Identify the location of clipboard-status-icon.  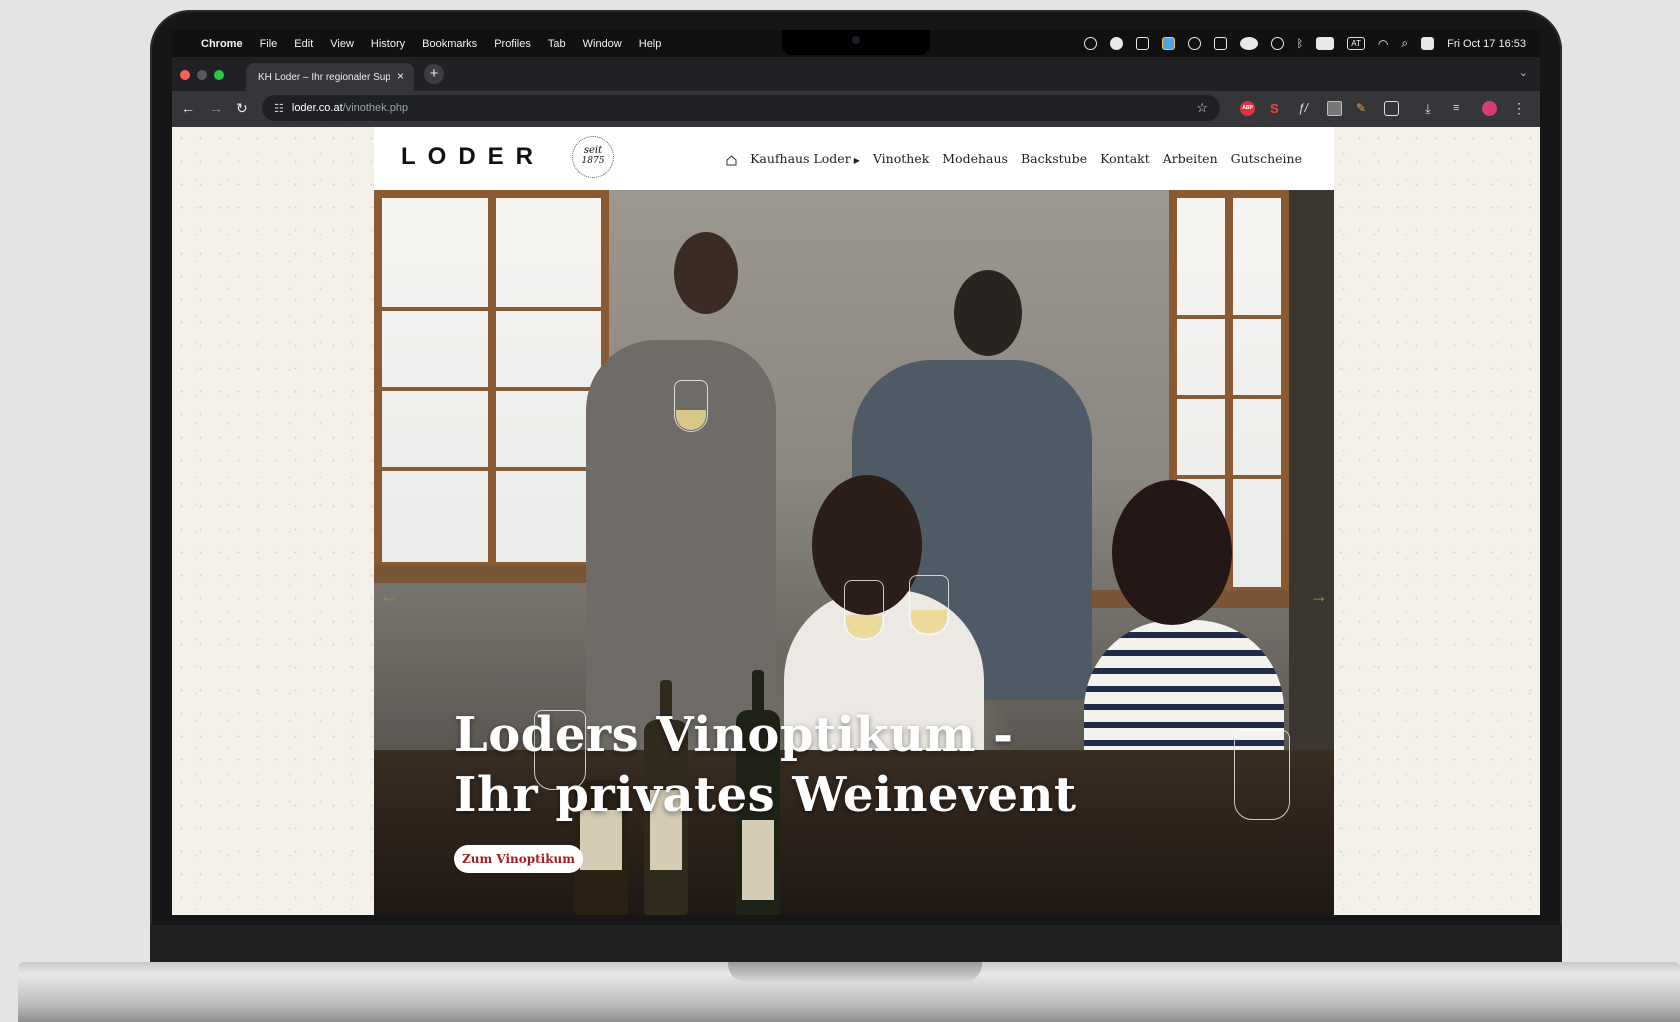
(1220, 43).